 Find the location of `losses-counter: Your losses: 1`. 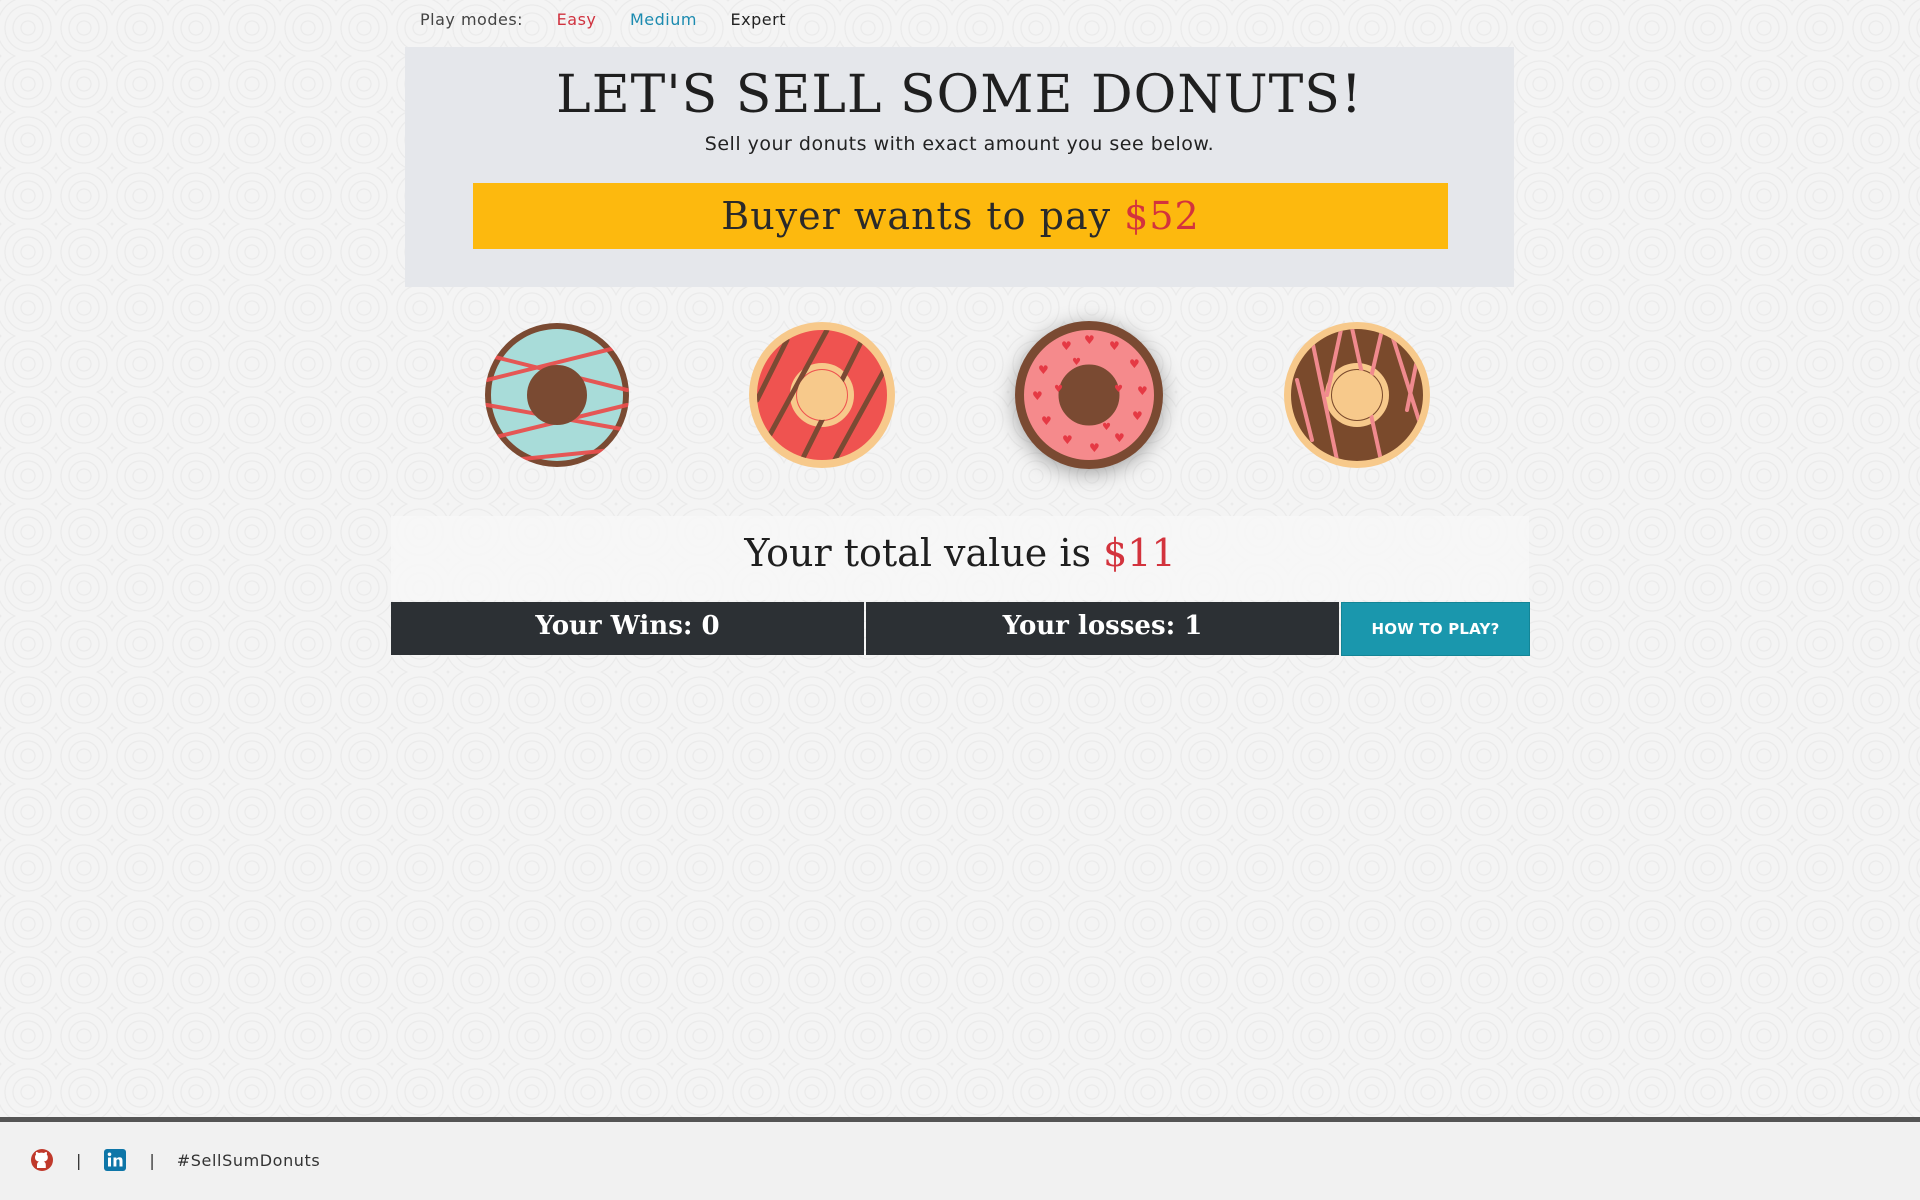

losses-counter: Your losses: 1 is located at coordinates (1102, 628).